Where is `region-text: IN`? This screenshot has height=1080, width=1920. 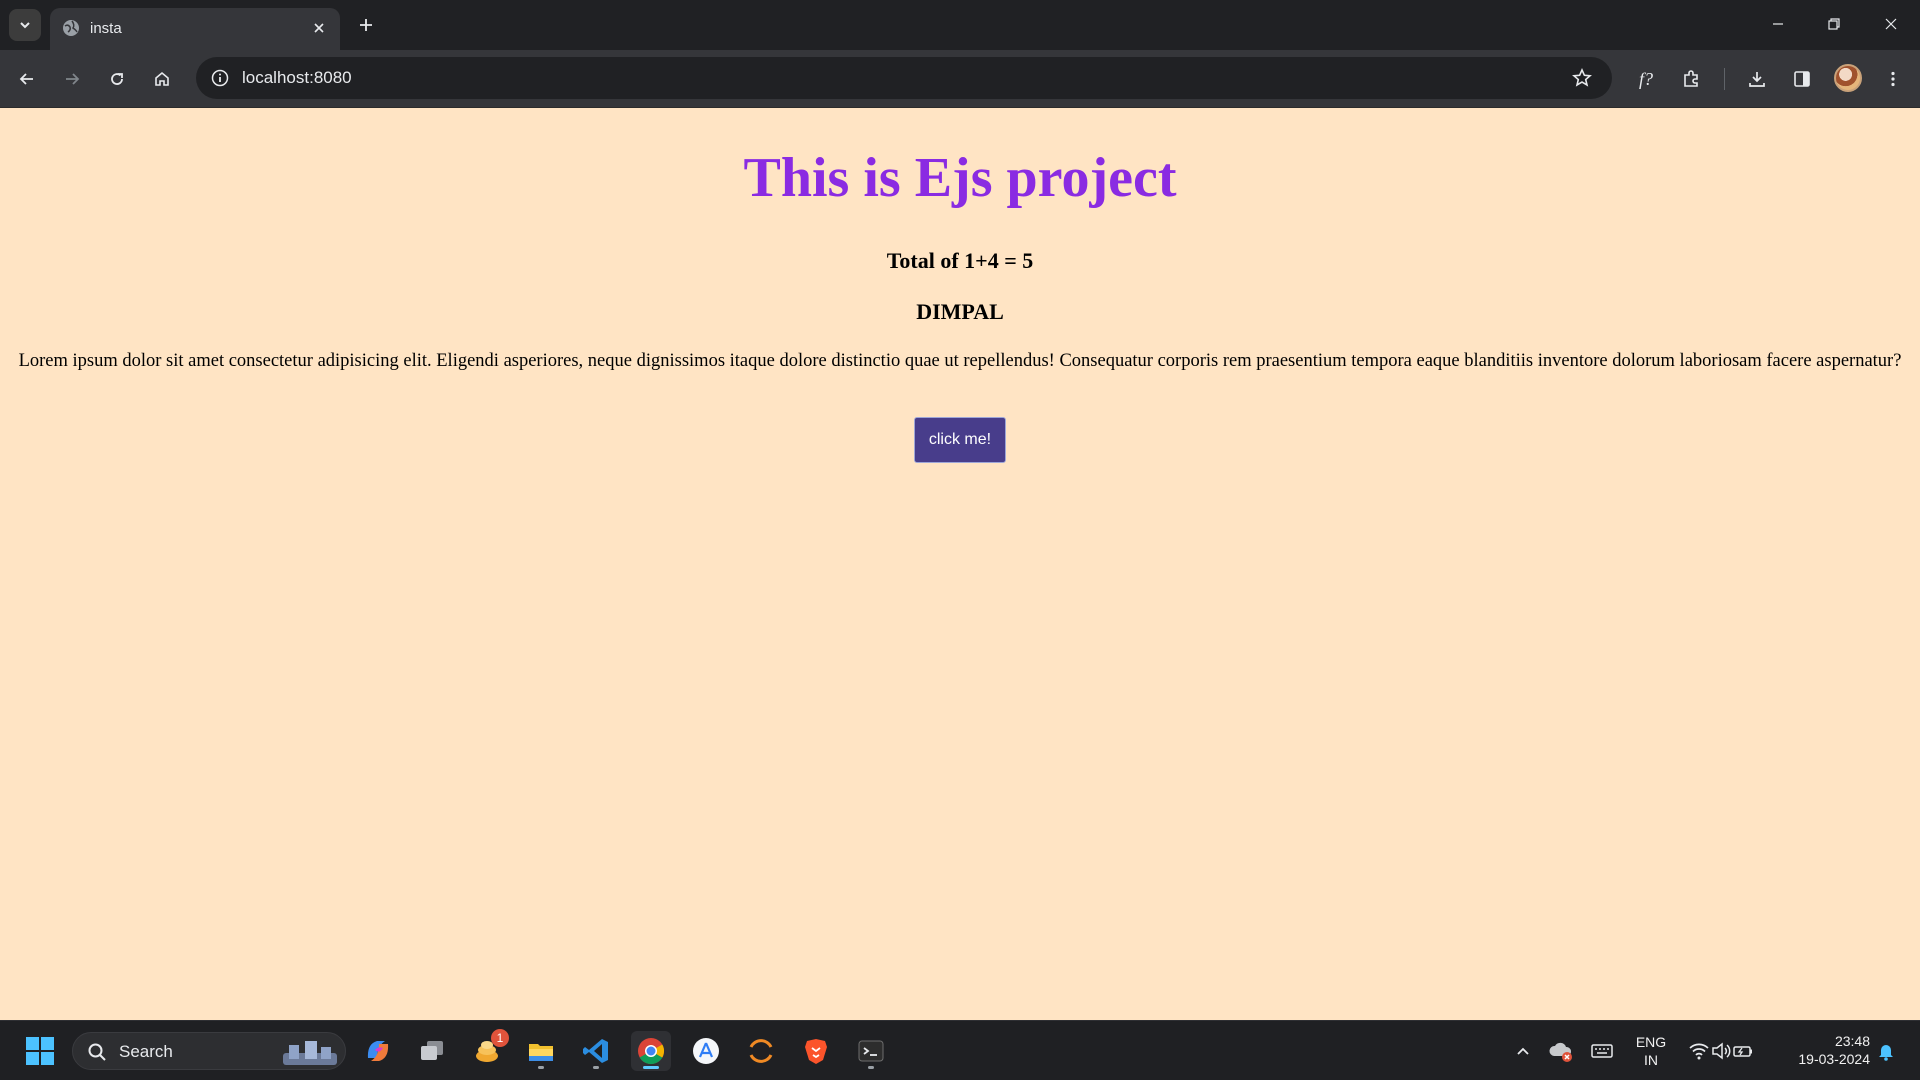
region-text: IN is located at coordinates (1651, 1060).